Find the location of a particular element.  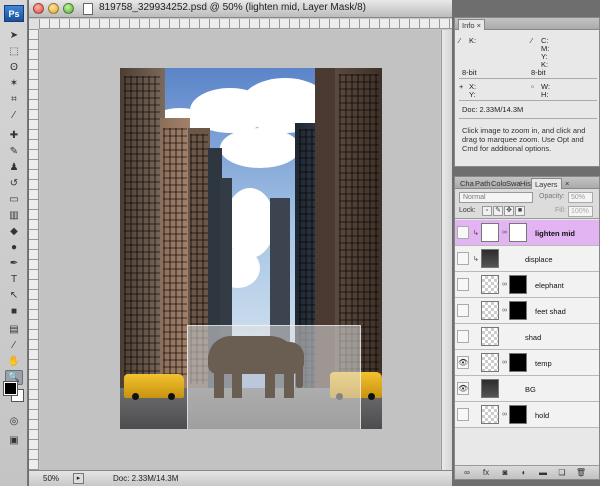

eyedropper-tool-icon: ⁄ is located at coordinates (14, 115).